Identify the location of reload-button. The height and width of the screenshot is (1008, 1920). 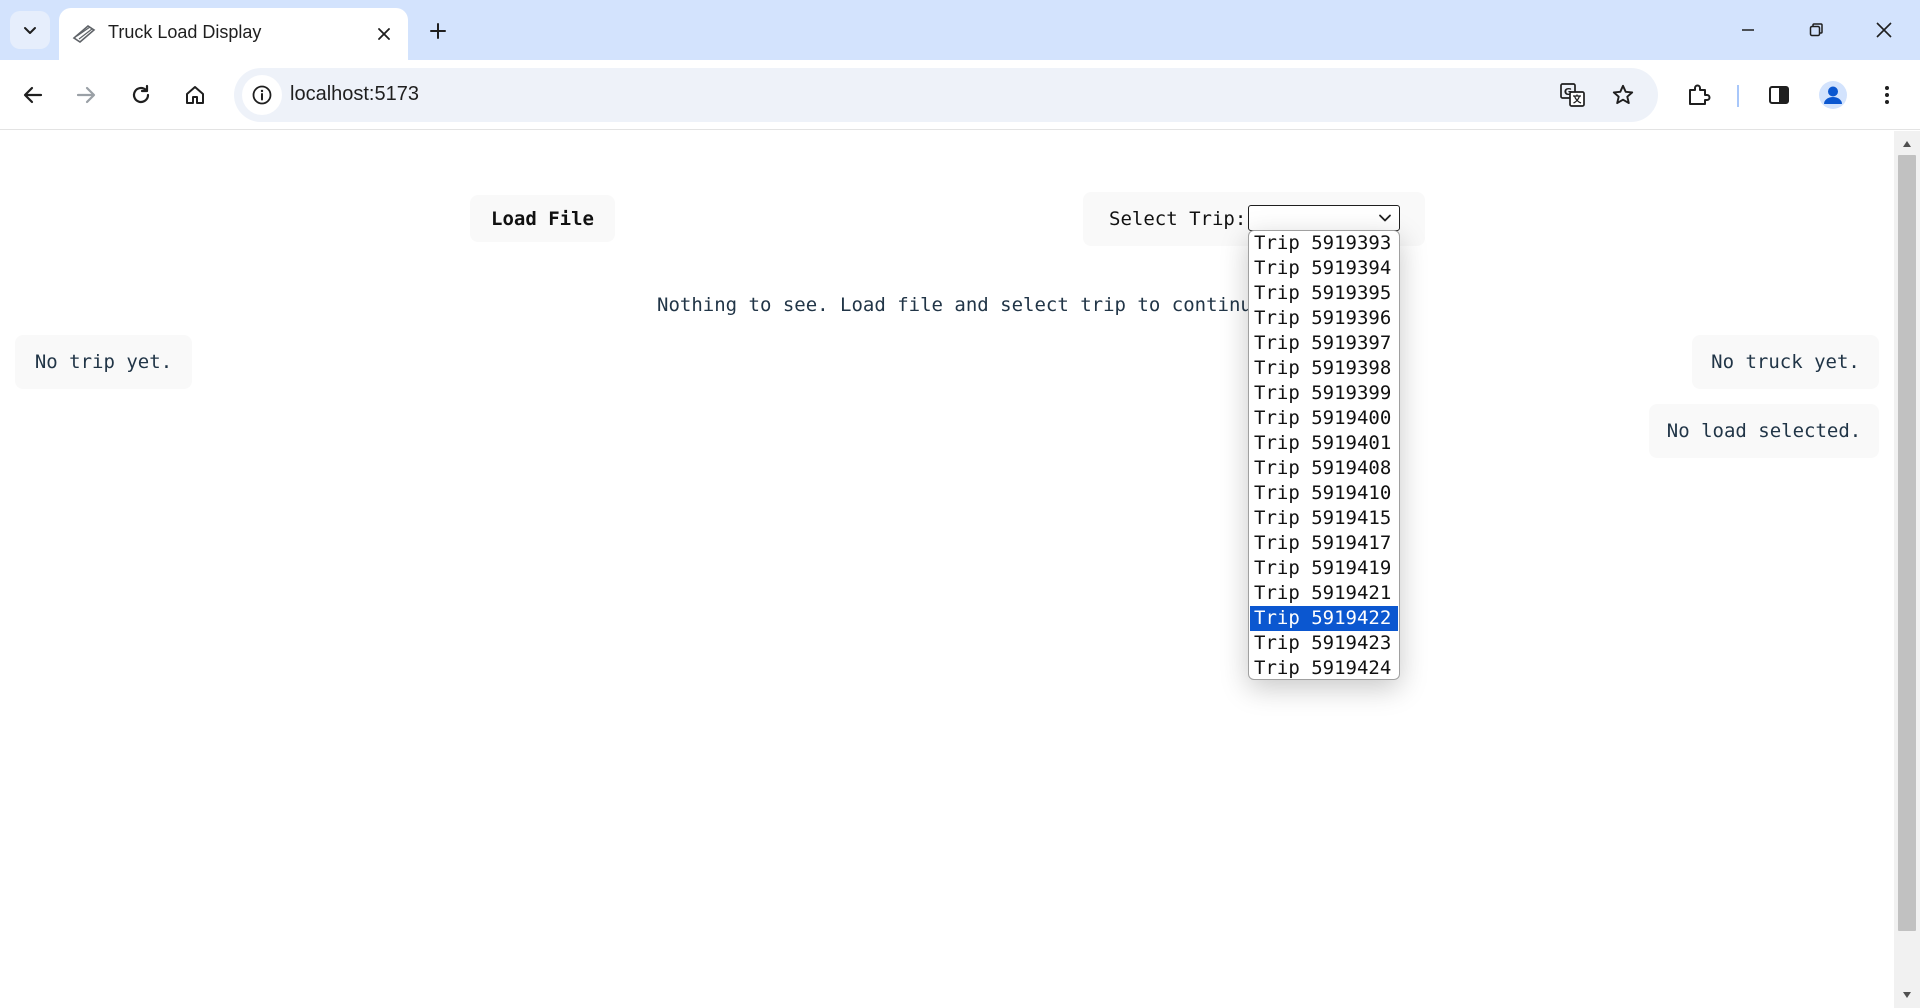
(141, 95).